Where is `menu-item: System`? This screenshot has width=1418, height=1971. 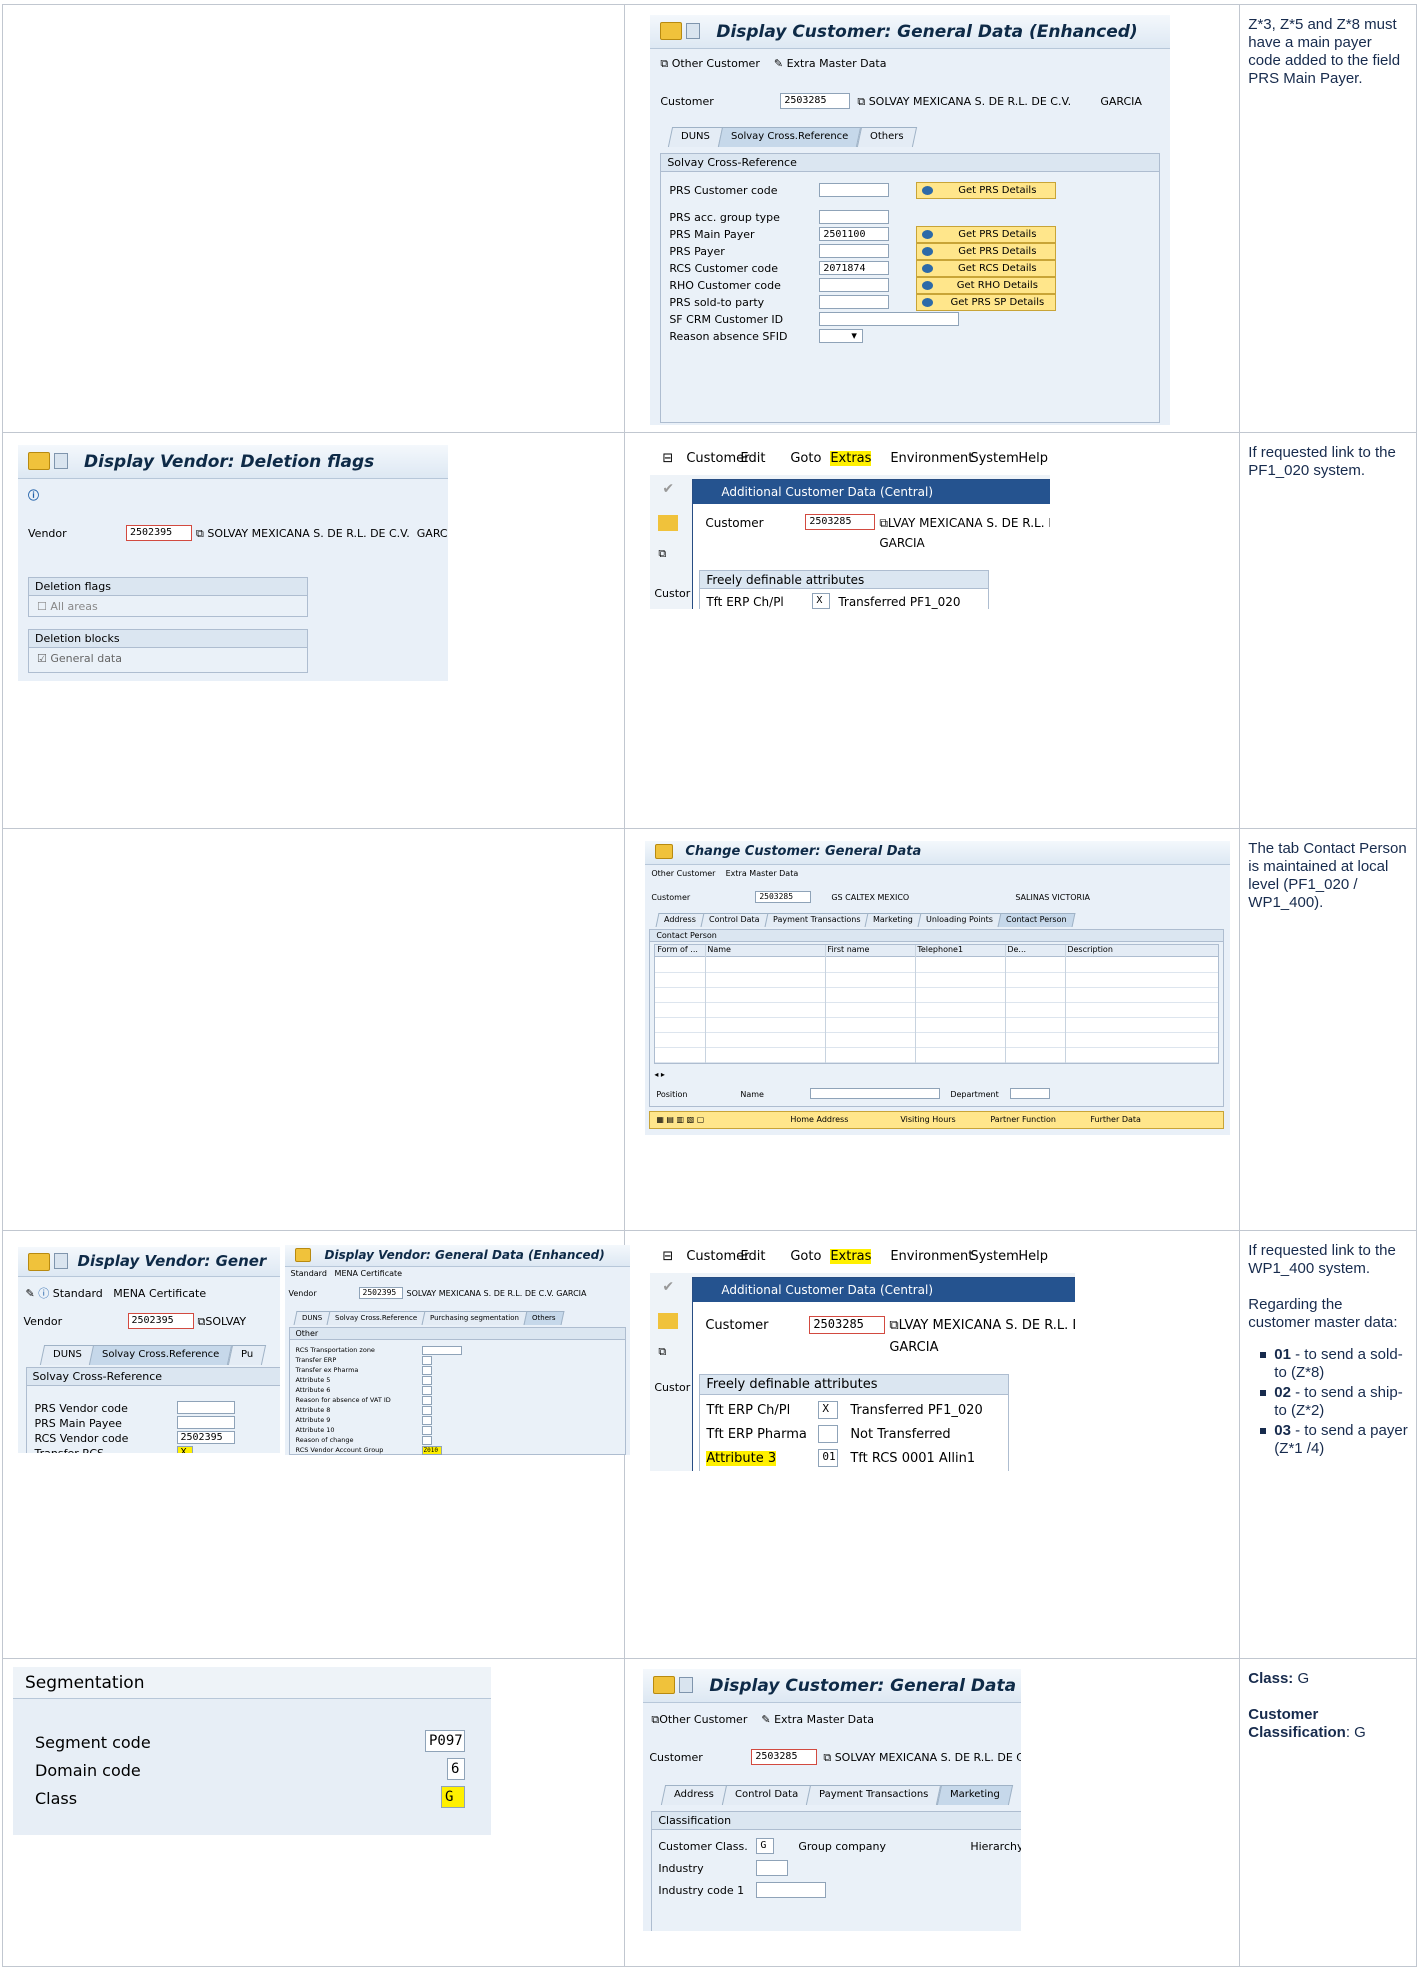 menu-item: System is located at coordinates (994, 1256).